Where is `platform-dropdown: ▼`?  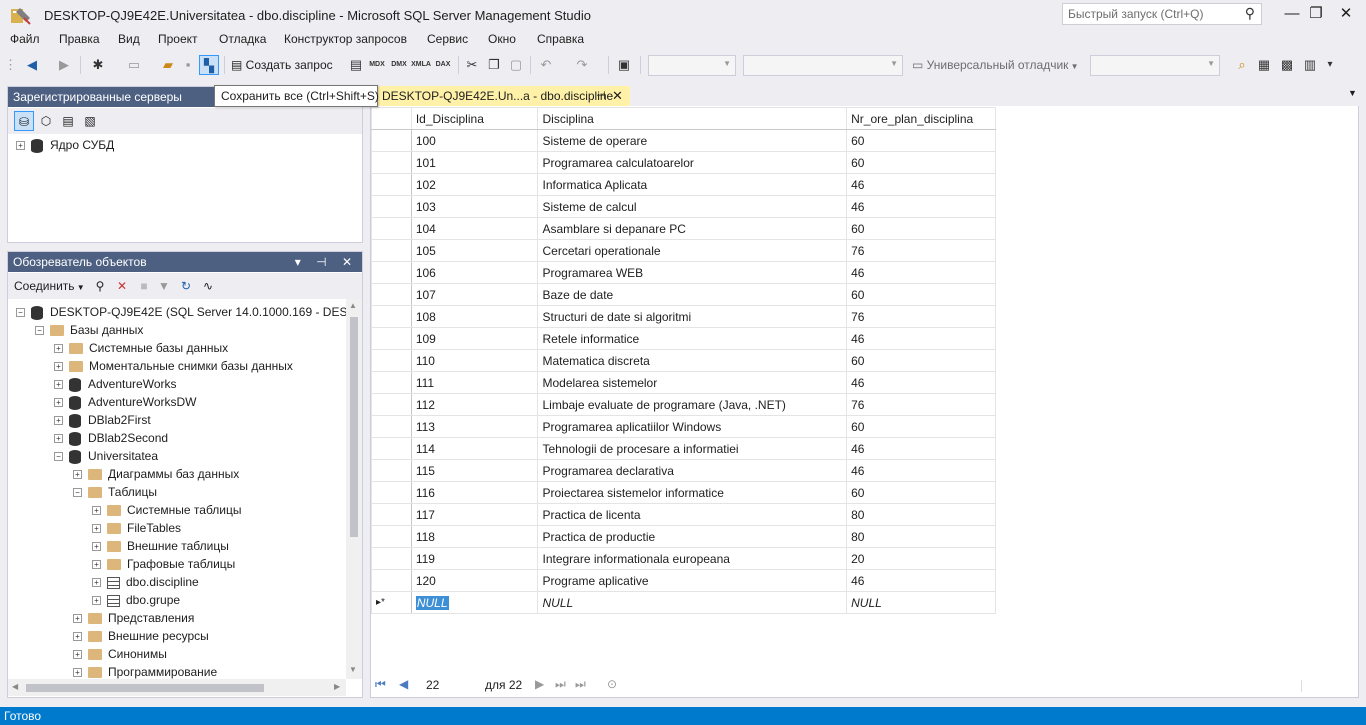
platform-dropdown: ▼ is located at coordinates (823, 65).